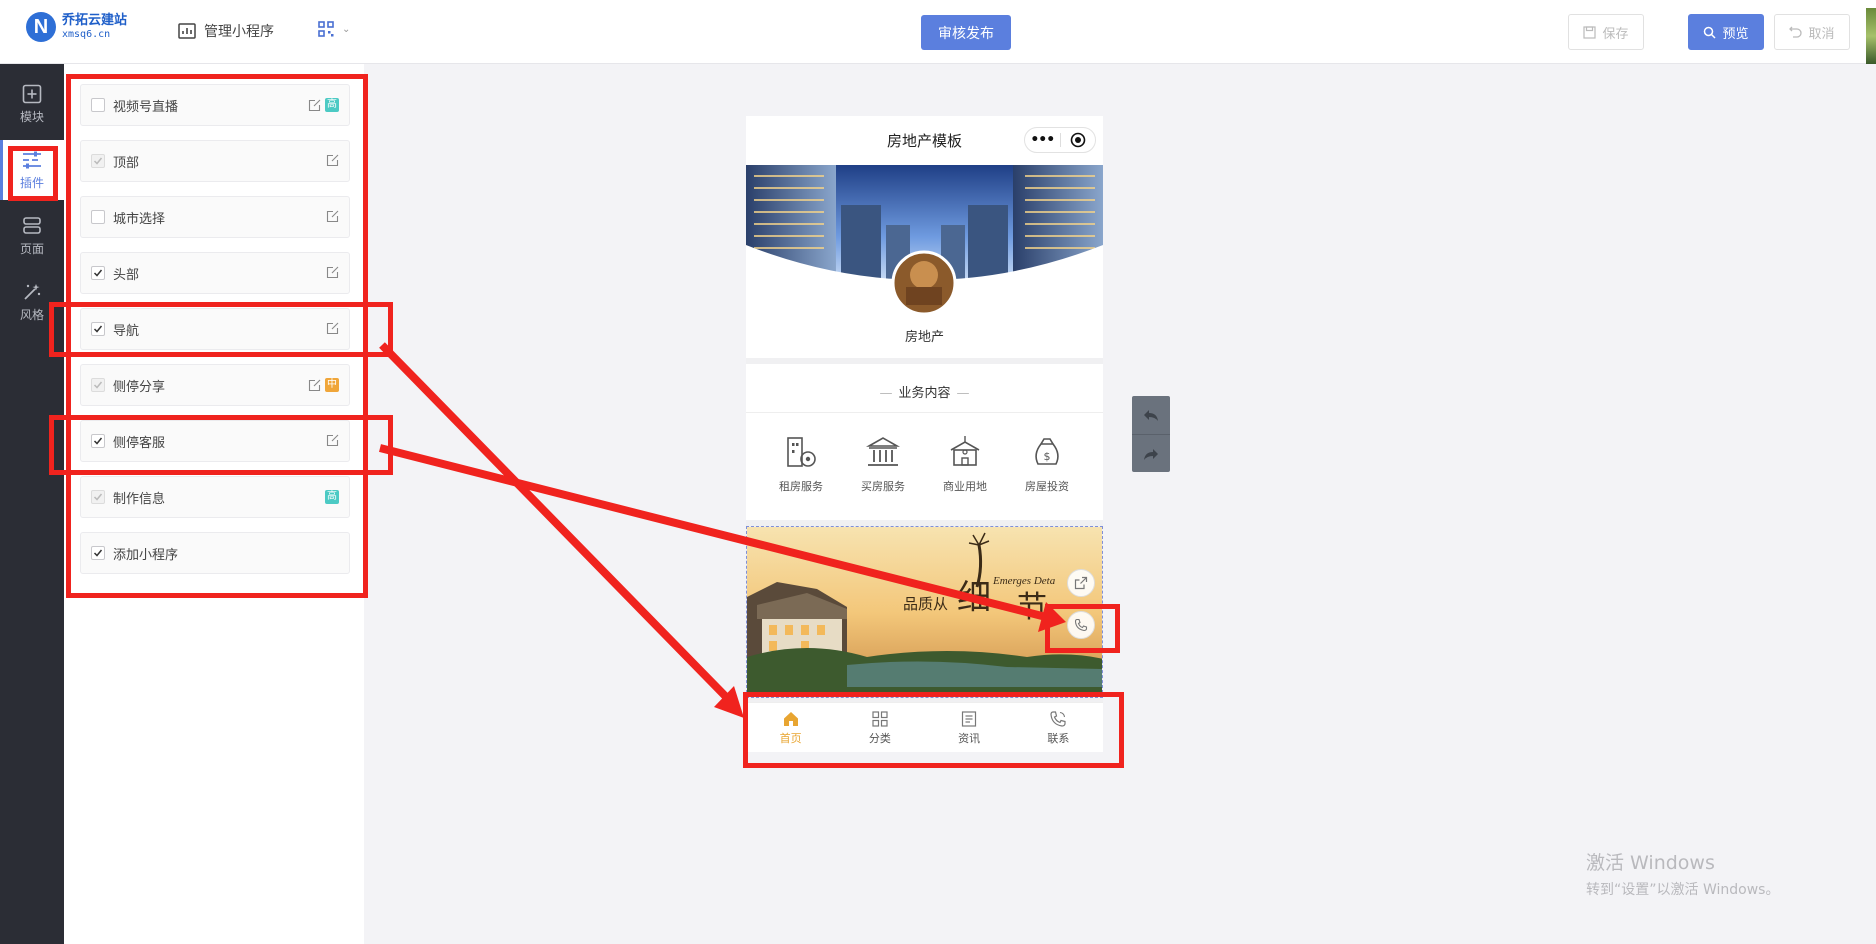 This screenshot has height=944, width=1876. Describe the element at coordinates (41, 27) in the screenshot. I see `logo-mark: N` at that location.